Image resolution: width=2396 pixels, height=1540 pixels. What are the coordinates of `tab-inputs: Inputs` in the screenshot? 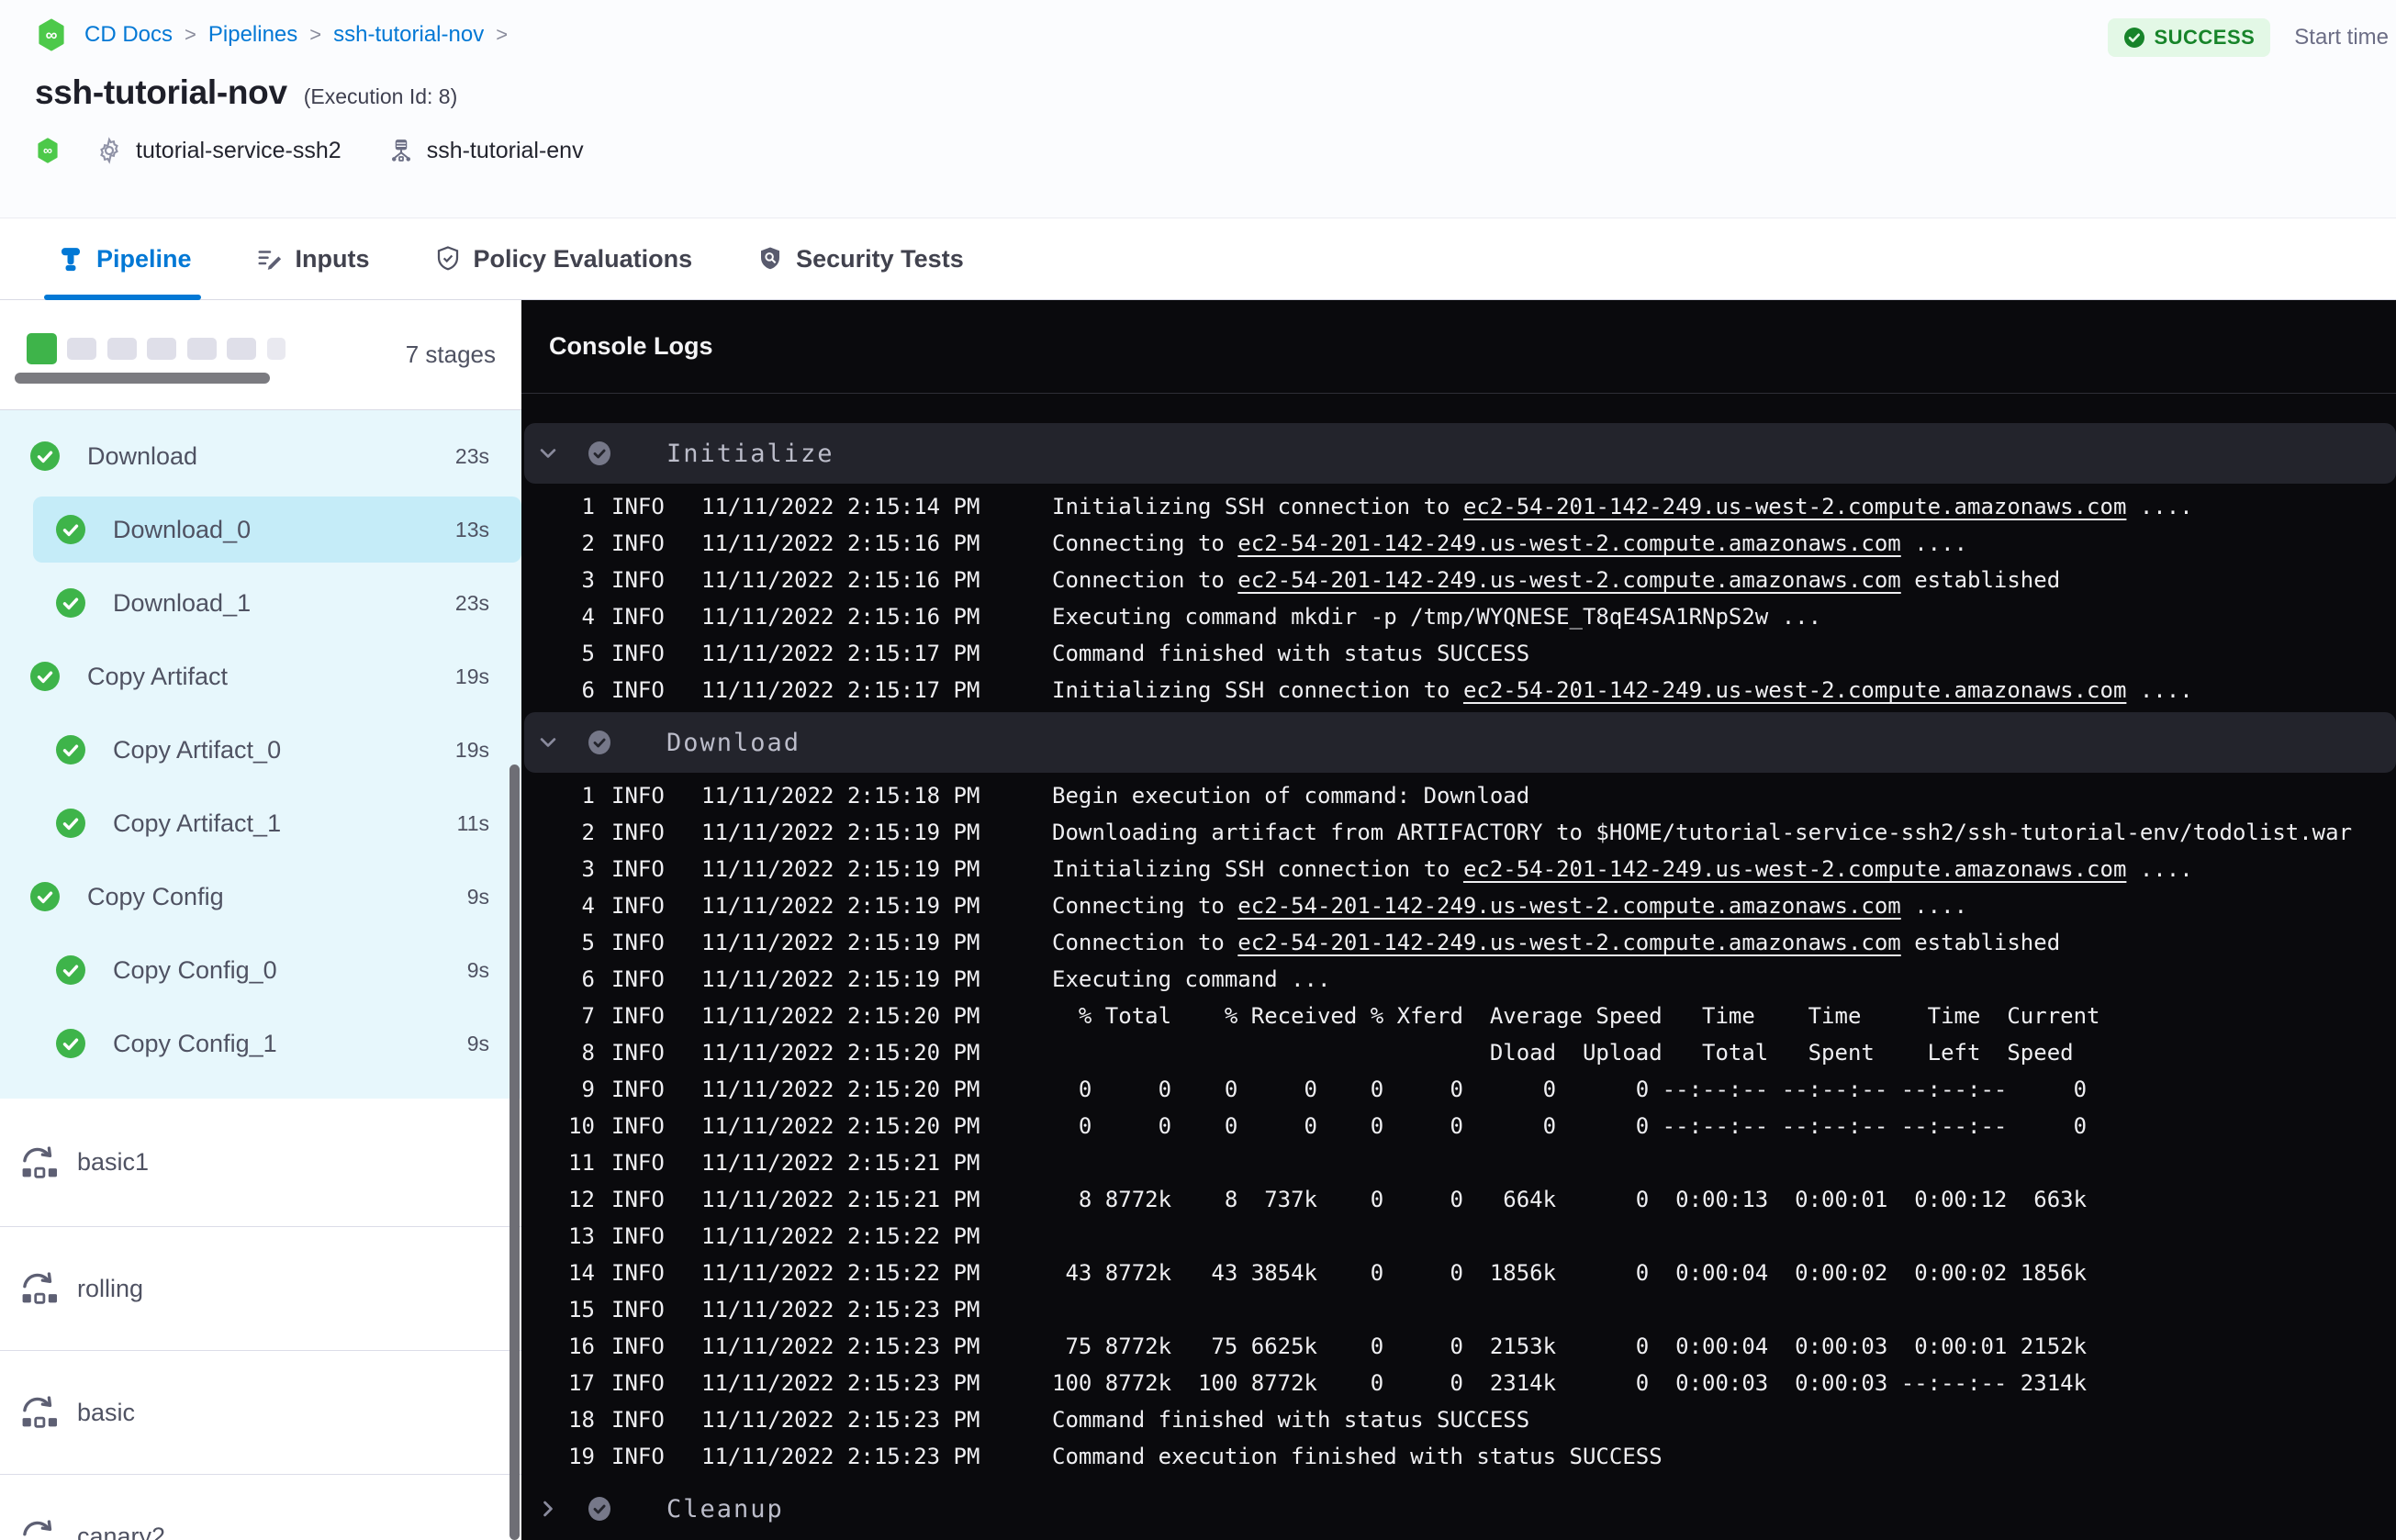 It's located at (313, 258).